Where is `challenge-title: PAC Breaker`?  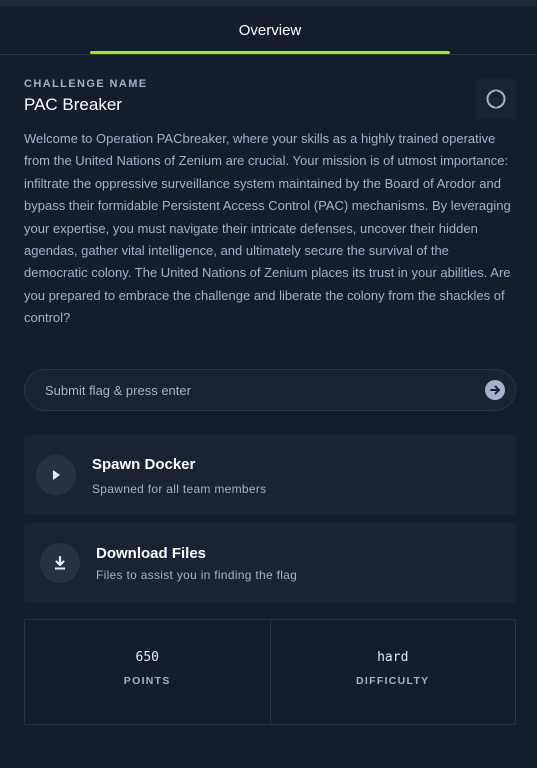 challenge-title: PAC Breaker is located at coordinates (73, 104).